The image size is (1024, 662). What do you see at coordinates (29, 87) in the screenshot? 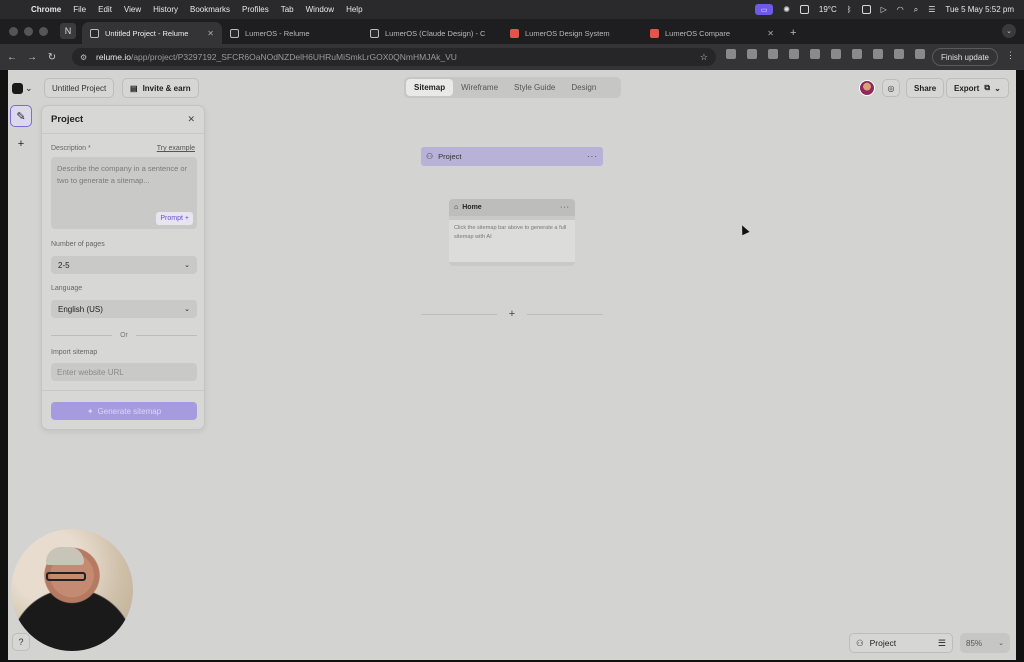
I see `chevron-down-icon: ⌄` at bounding box center [29, 87].